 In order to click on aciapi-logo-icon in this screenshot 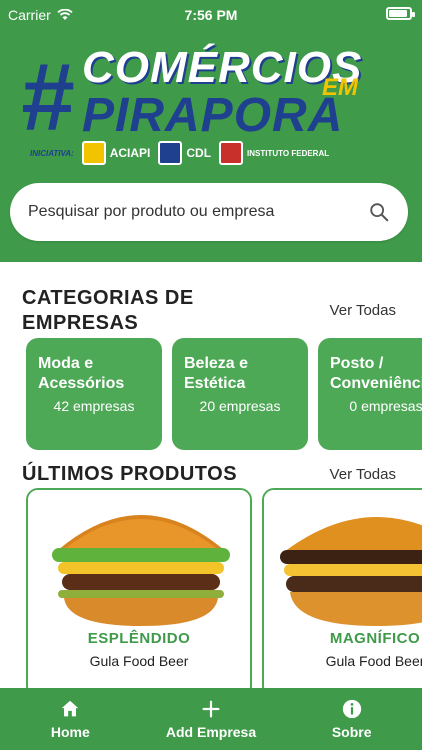, I will do `click(93, 153)`.